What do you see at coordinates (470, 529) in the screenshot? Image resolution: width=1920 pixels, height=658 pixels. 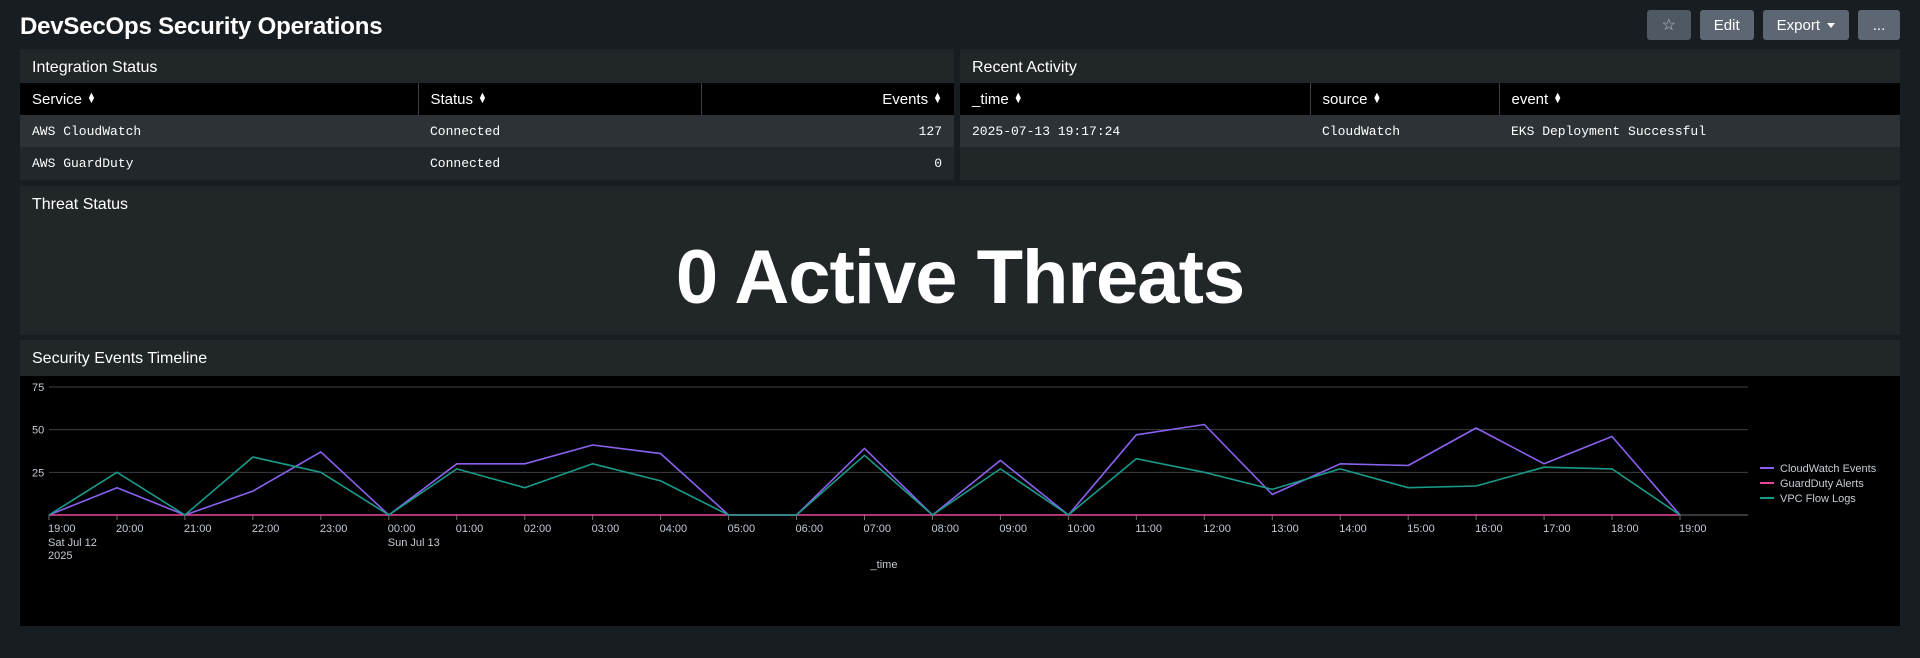 I see `x-tick-label: 01:00` at bounding box center [470, 529].